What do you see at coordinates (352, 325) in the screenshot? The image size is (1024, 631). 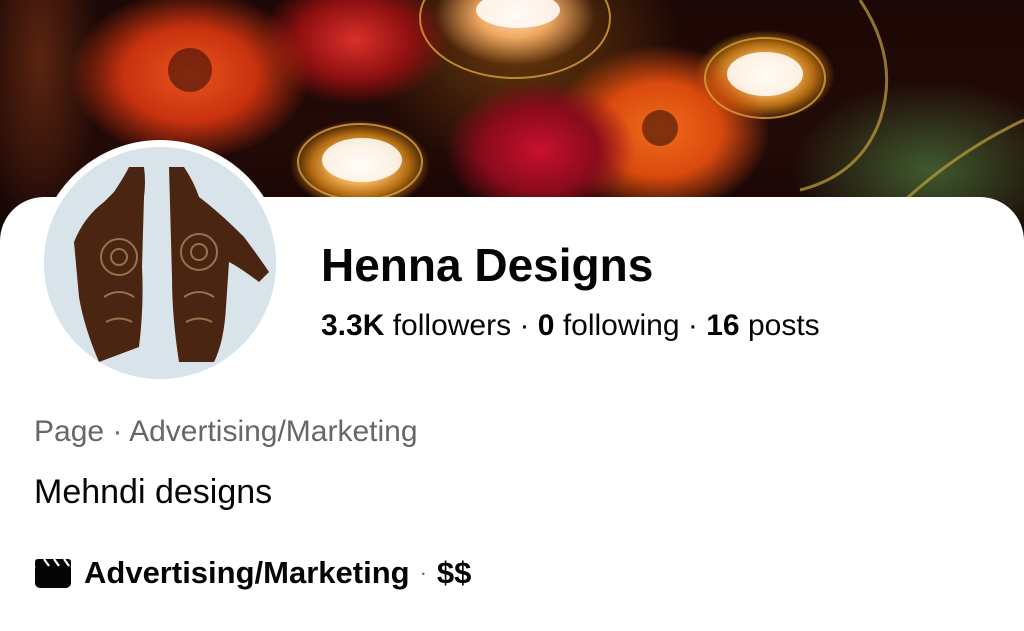 I see `followers-count: 3.3K` at bounding box center [352, 325].